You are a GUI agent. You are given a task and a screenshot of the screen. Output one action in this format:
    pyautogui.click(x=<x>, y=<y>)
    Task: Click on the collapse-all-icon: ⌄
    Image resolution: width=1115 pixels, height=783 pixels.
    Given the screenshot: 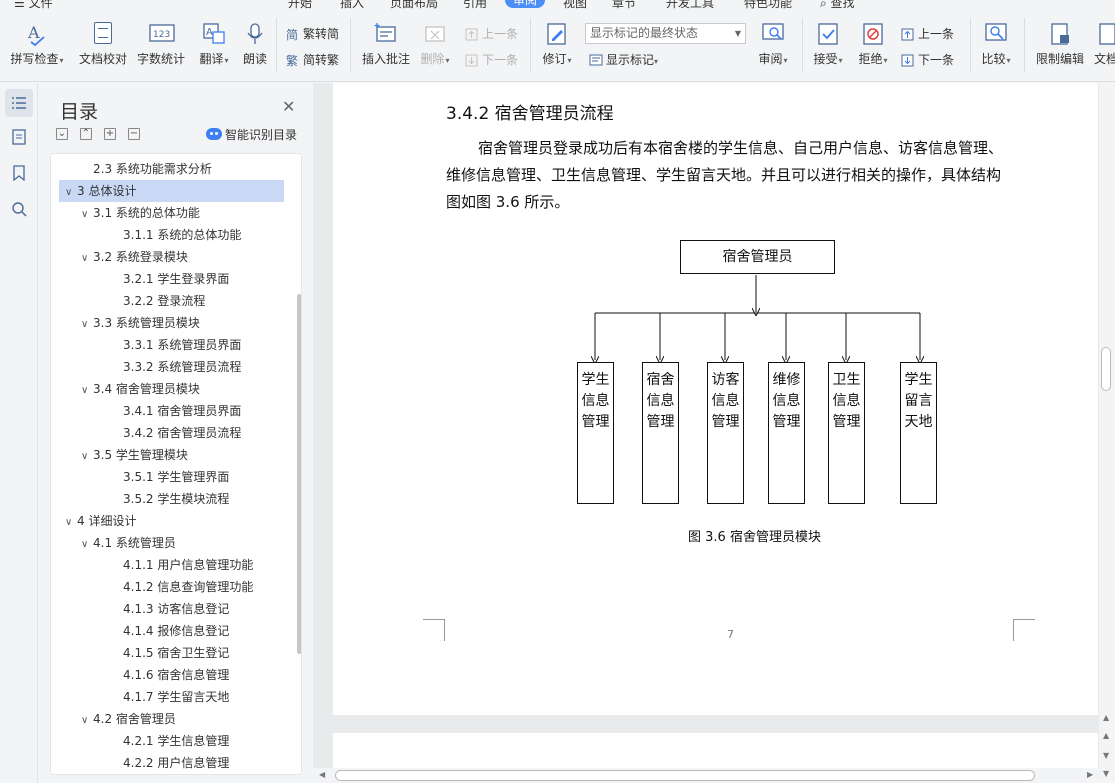 What is the action you would take?
    pyautogui.click(x=62, y=134)
    